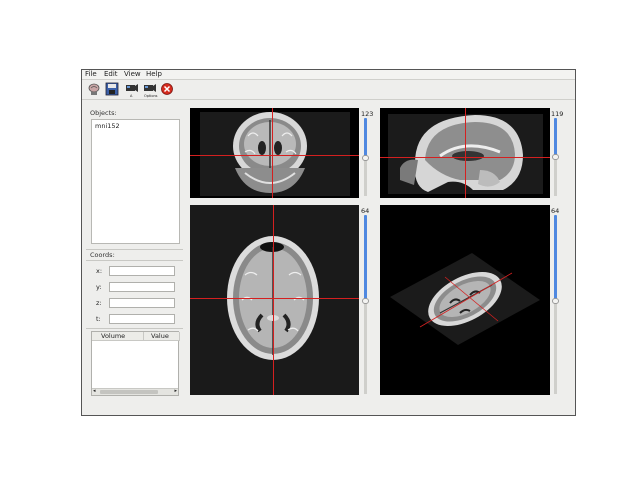 The image size is (640, 480). Describe the element at coordinates (99, 271) in the screenshot. I see `coord-x-label: x:` at that location.